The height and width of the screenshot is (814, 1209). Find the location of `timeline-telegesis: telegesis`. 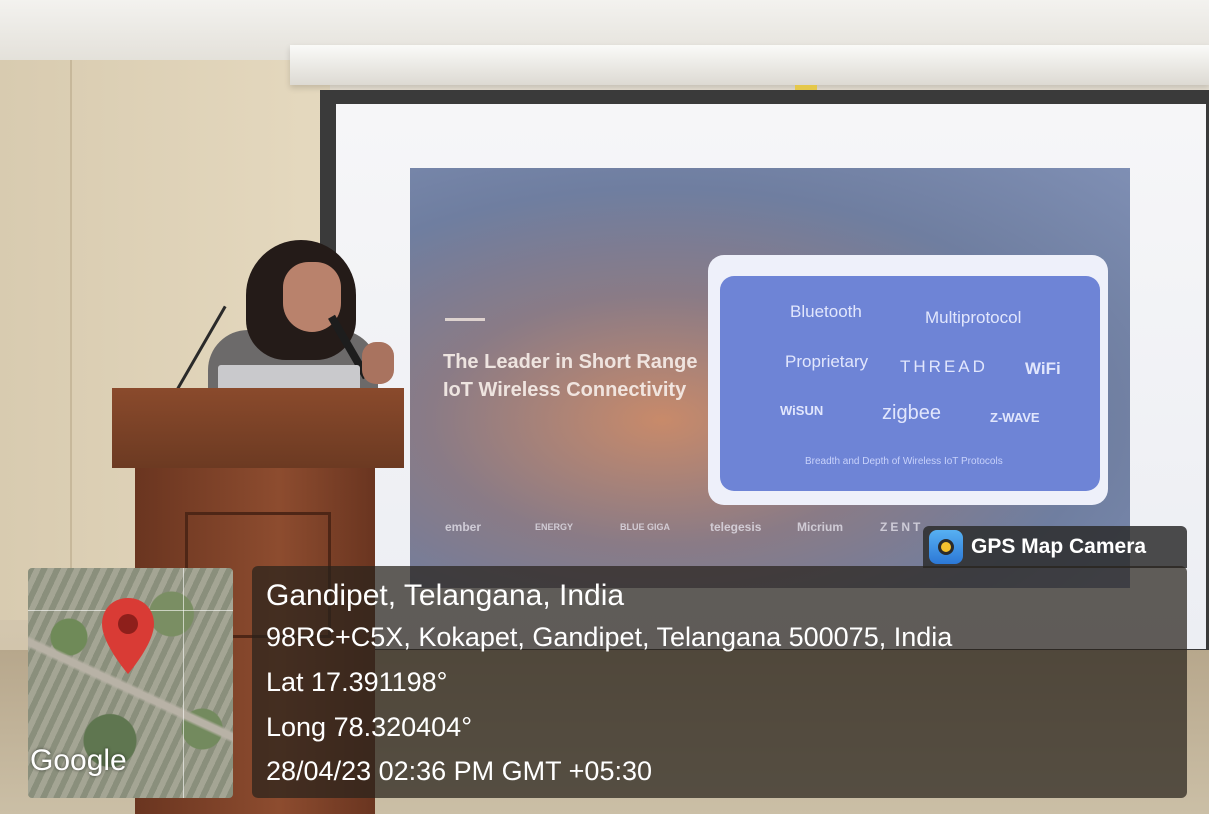

timeline-telegesis: telegesis is located at coordinates (736, 527).